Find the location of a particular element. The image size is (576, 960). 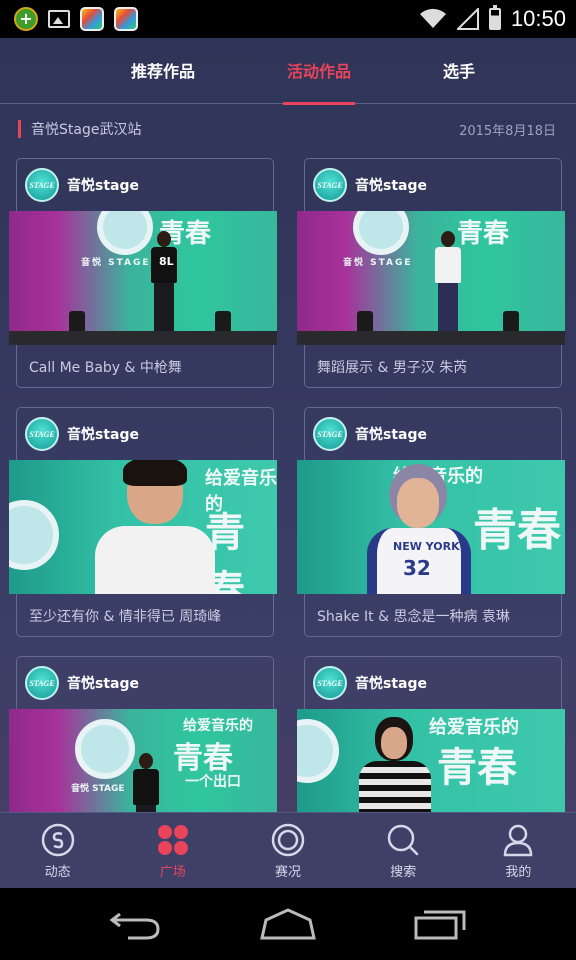

search-icon is located at coordinates (403, 840).